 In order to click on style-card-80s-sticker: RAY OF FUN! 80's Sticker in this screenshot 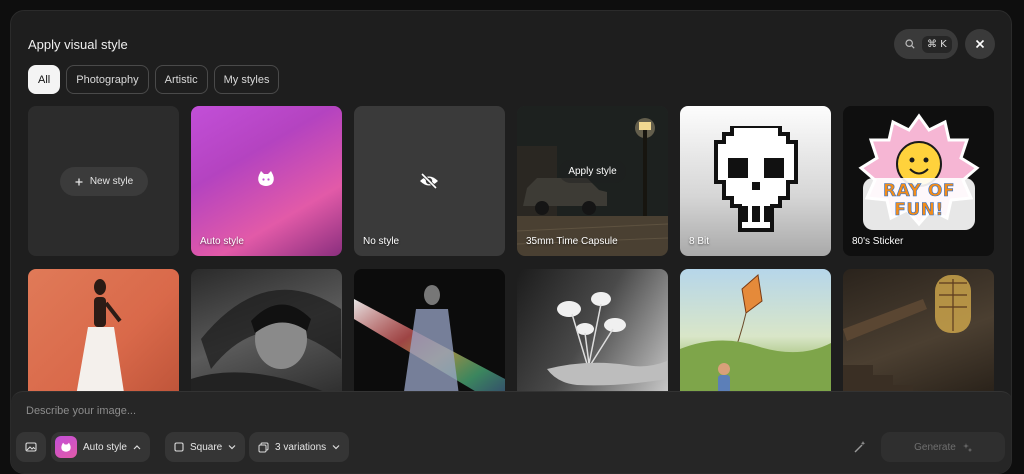, I will do `click(918, 181)`.